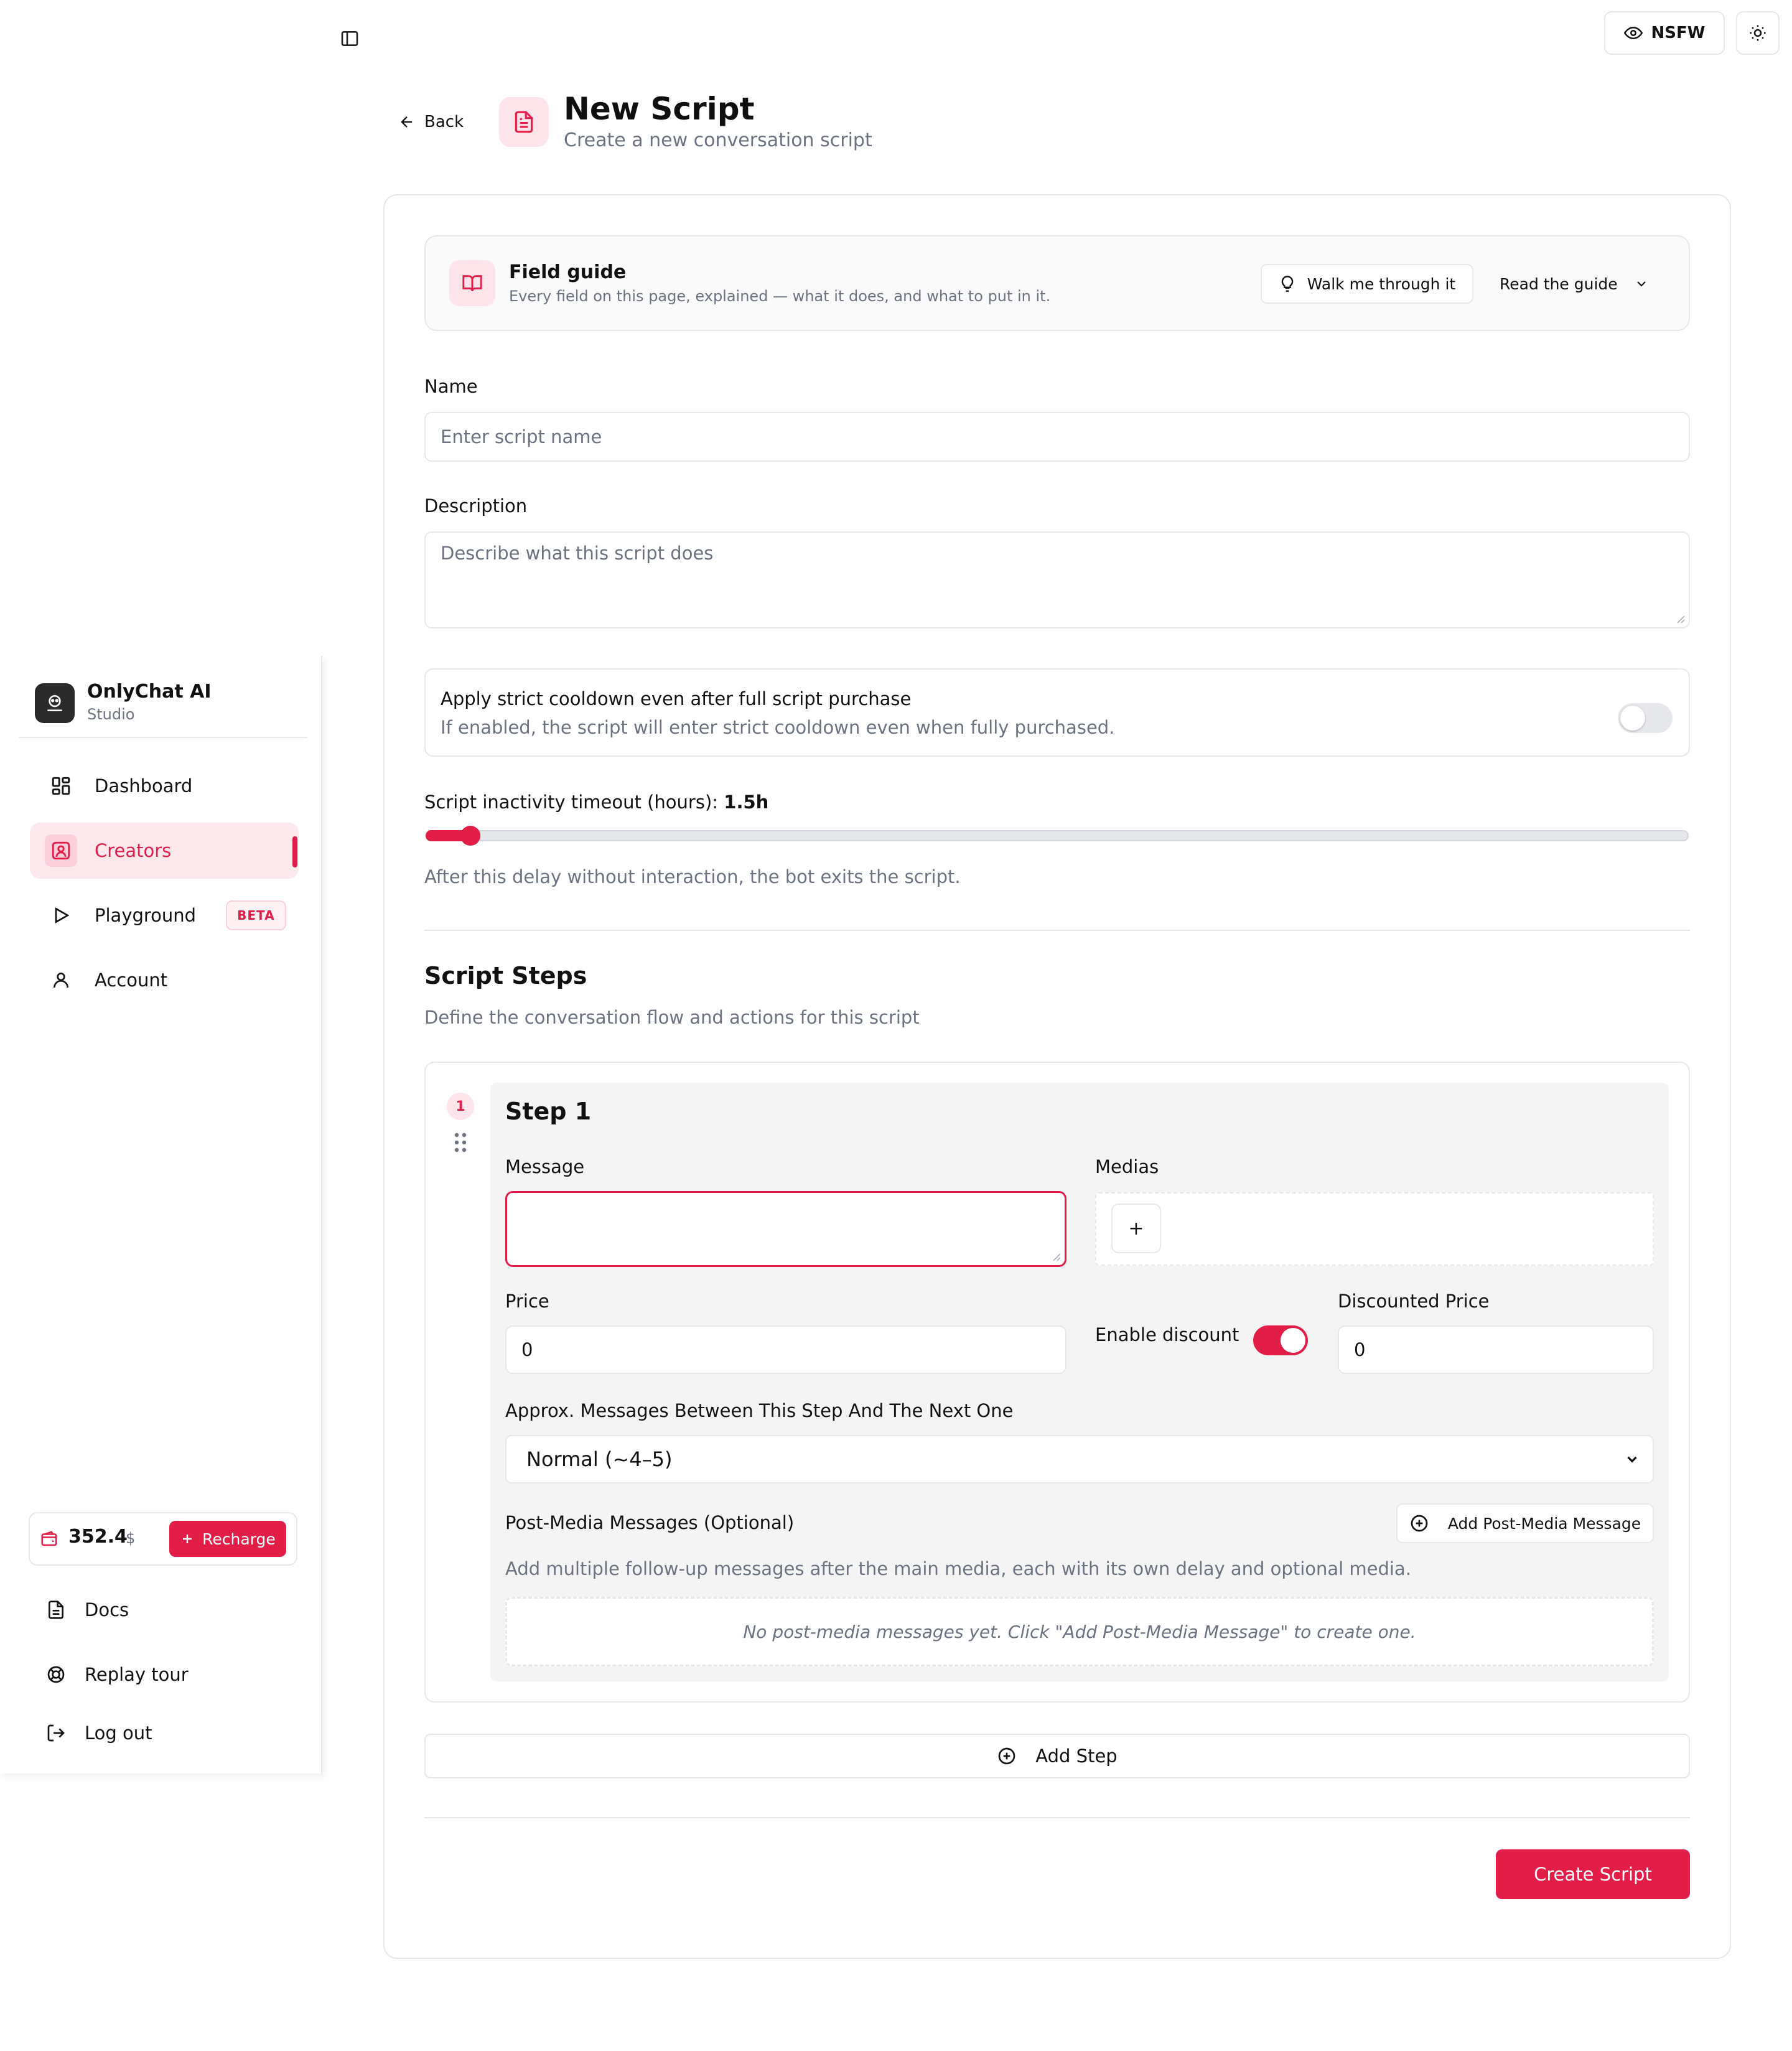 Image resolution: width=1792 pixels, height=2051 pixels. What do you see at coordinates (164, 851) in the screenshot?
I see `sidebar-item-creators: Creators` at bounding box center [164, 851].